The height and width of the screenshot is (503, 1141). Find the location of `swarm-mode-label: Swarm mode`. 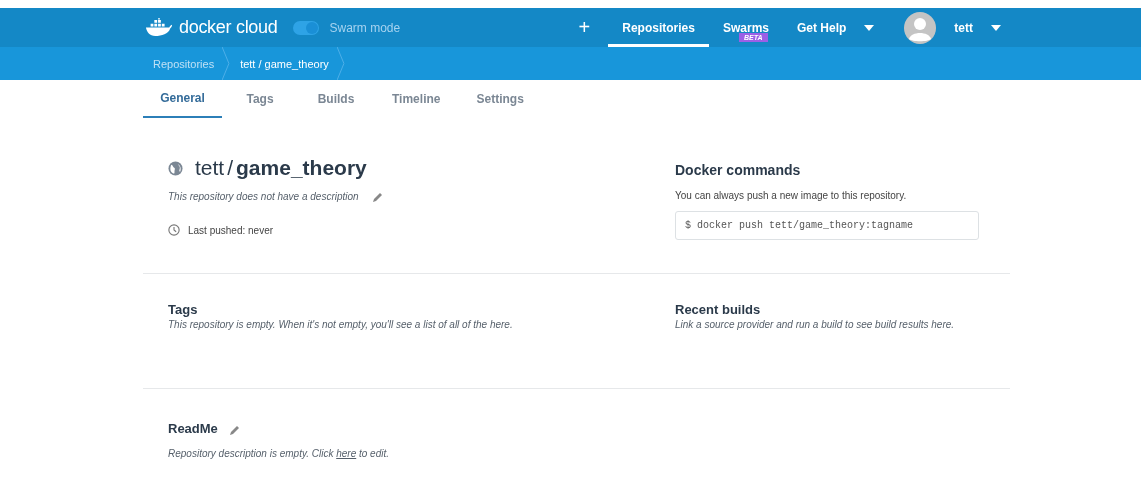

swarm-mode-label: Swarm mode is located at coordinates (365, 27).